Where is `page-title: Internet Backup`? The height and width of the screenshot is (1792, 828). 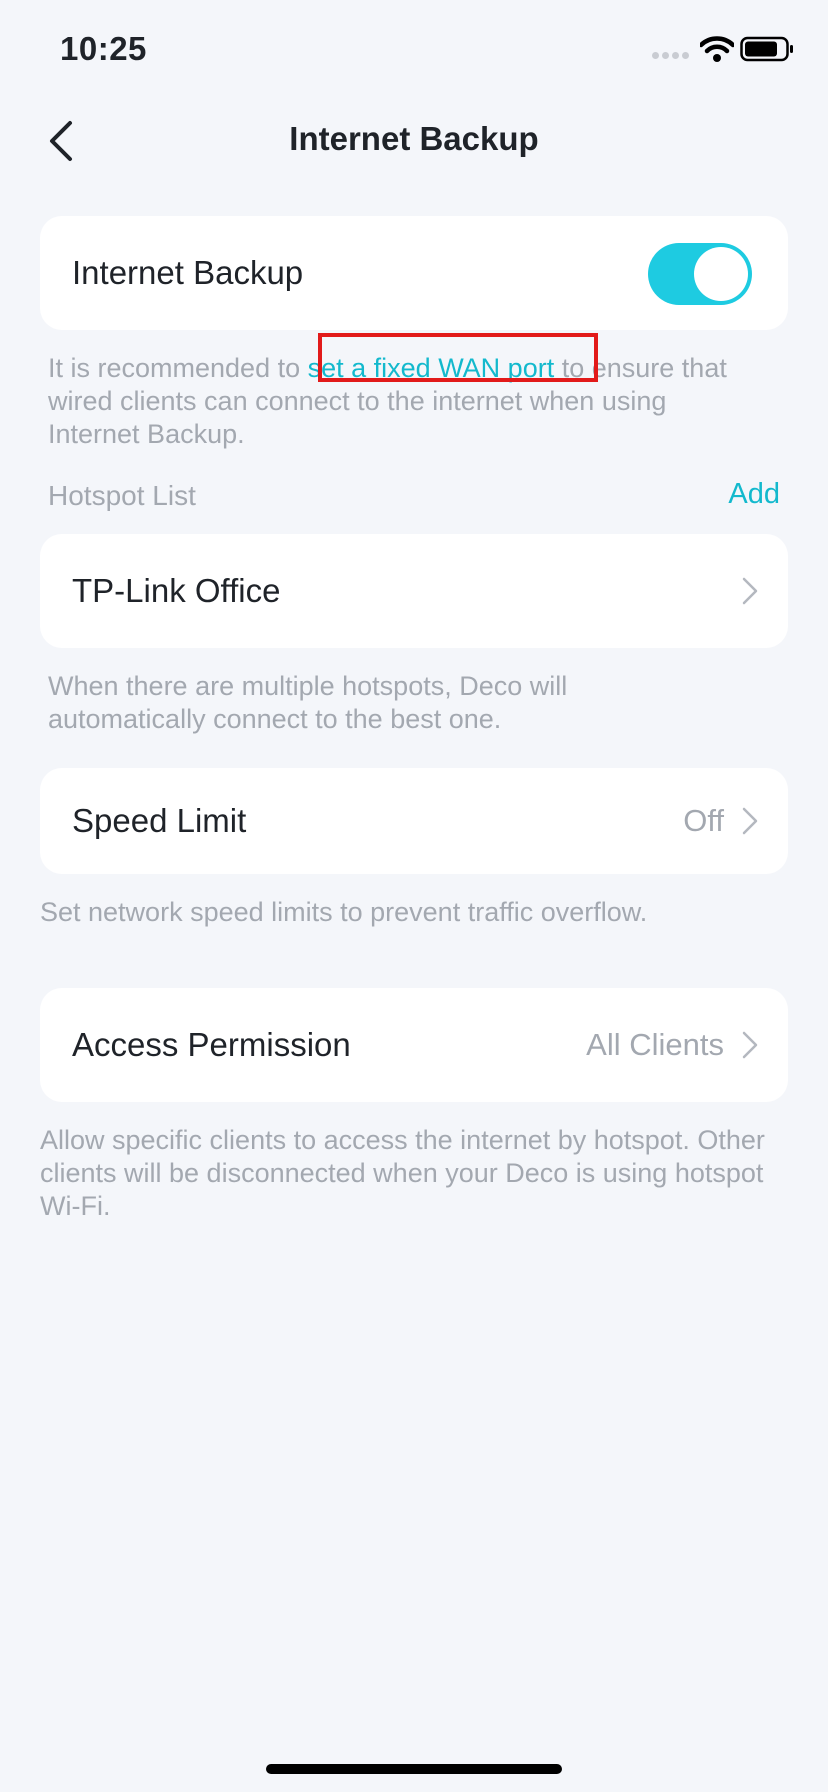 page-title: Internet Backup is located at coordinates (414, 138).